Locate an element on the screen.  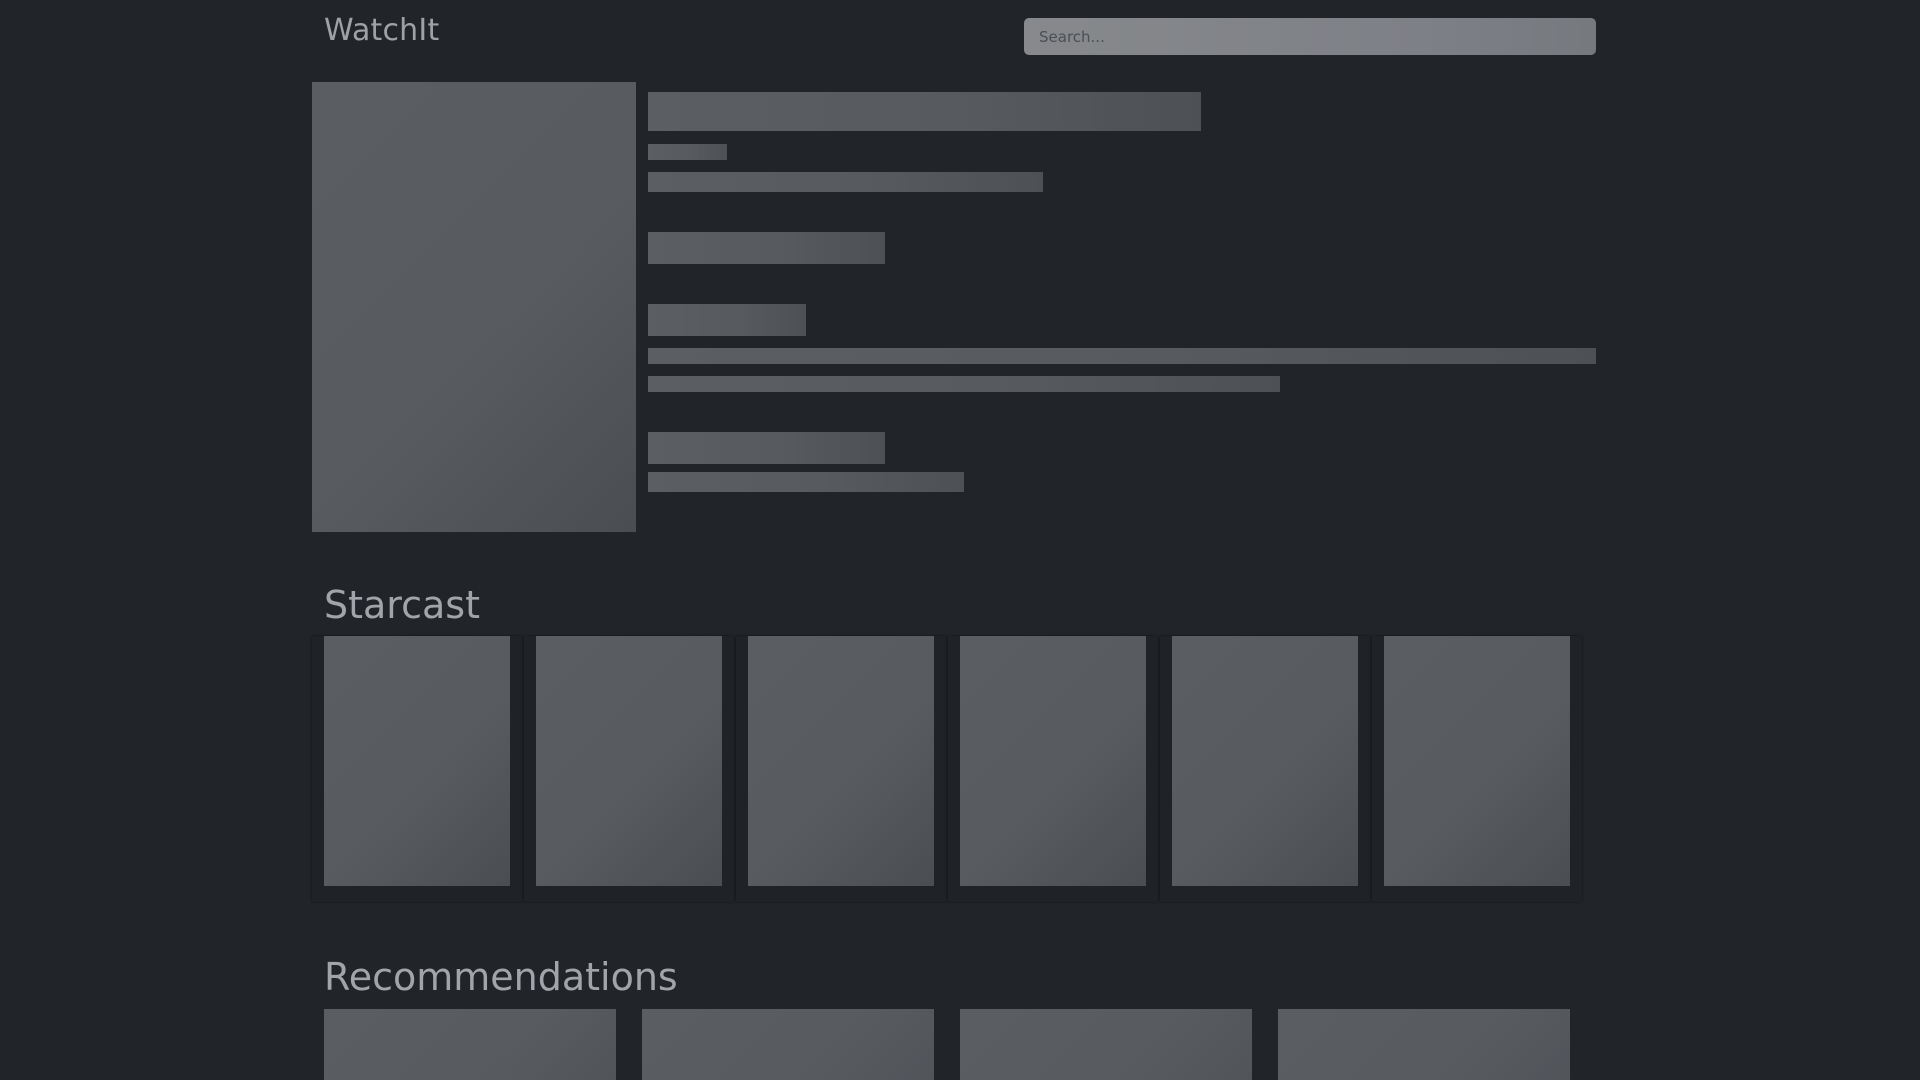
poster-placeholder is located at coordinates (474, 307).